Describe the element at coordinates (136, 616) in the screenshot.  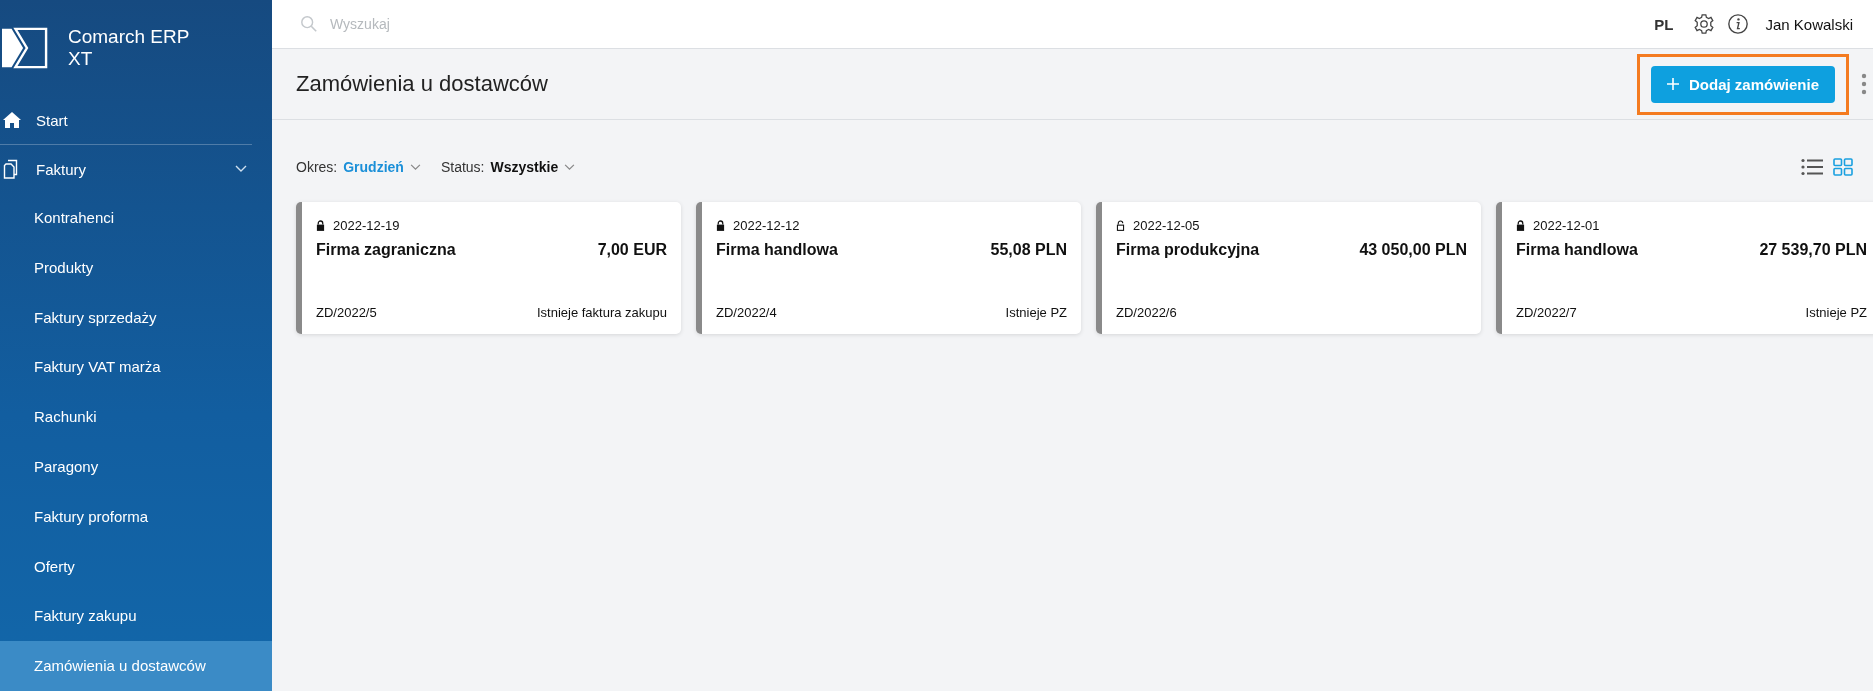
I see `sidebar-item: Faktury zakupu` at that location.